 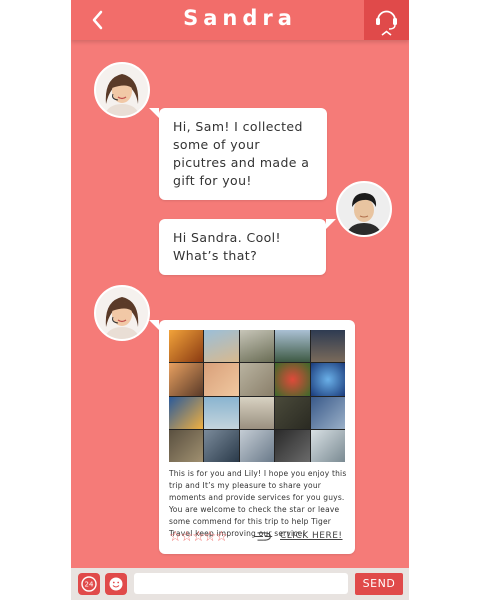 I want to click on pointing-hand-icon, so click(x=263, y=536).